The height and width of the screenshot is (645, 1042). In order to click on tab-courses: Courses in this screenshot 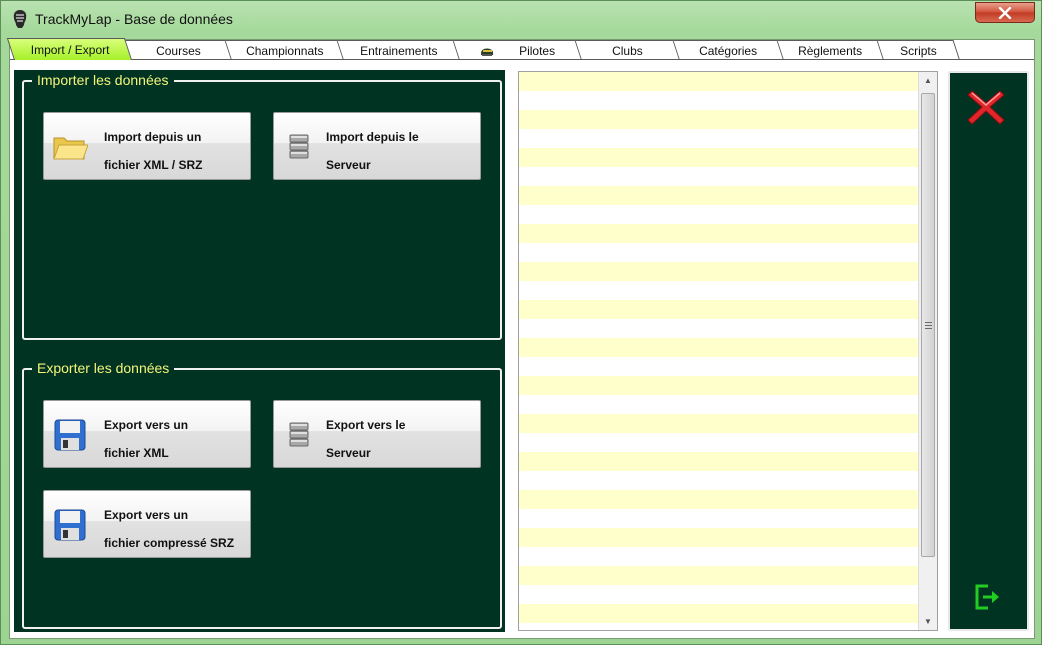, I will do `click(178, 50)`.